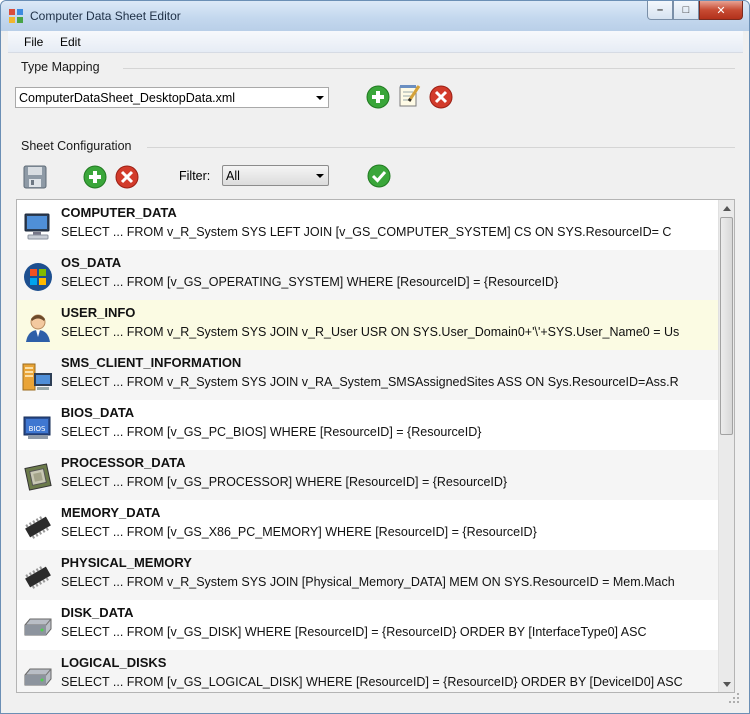 The width and height of the screenshot is (750, 714). What do you see at coordinates (721, 10) in the screenshot?
I see `close-button: ✕` at bounding box center [721, 10].